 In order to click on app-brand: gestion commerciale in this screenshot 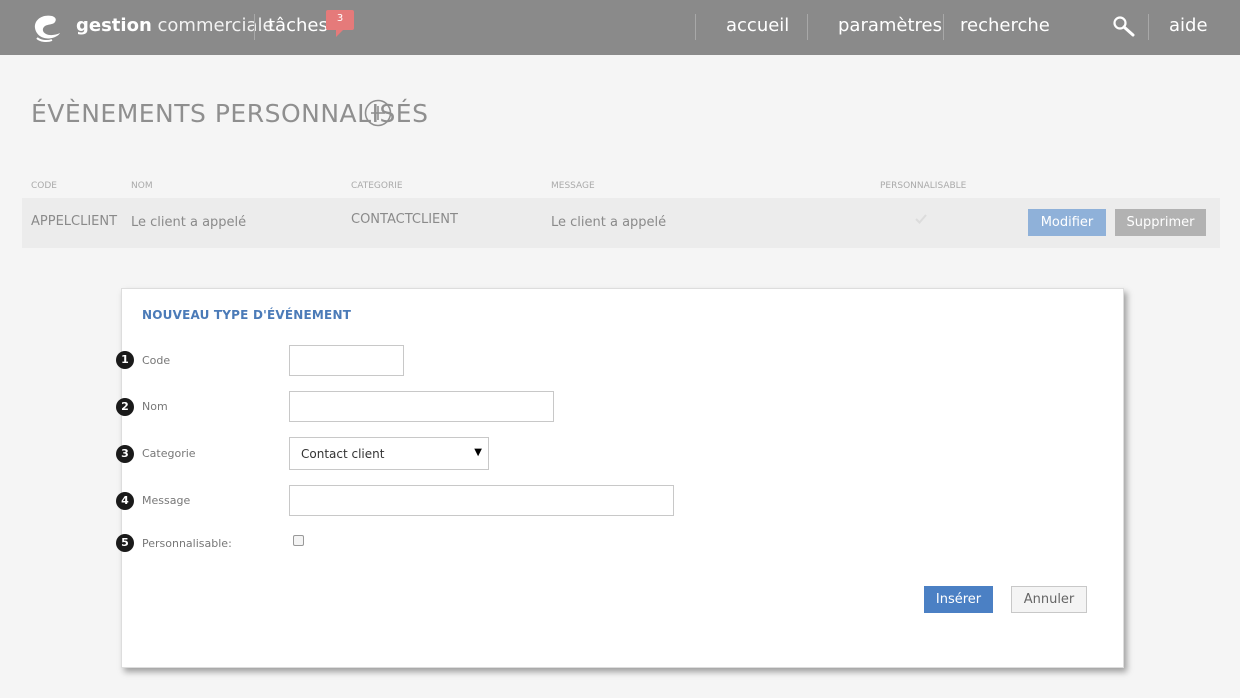, I will do `click(175, 25)`.